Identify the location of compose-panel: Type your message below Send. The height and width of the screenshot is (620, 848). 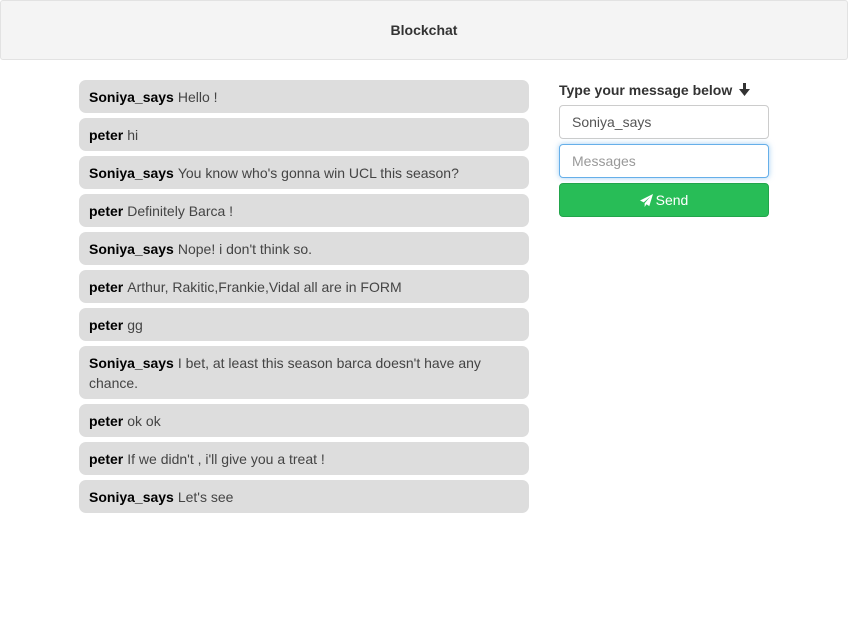
(664, 148).